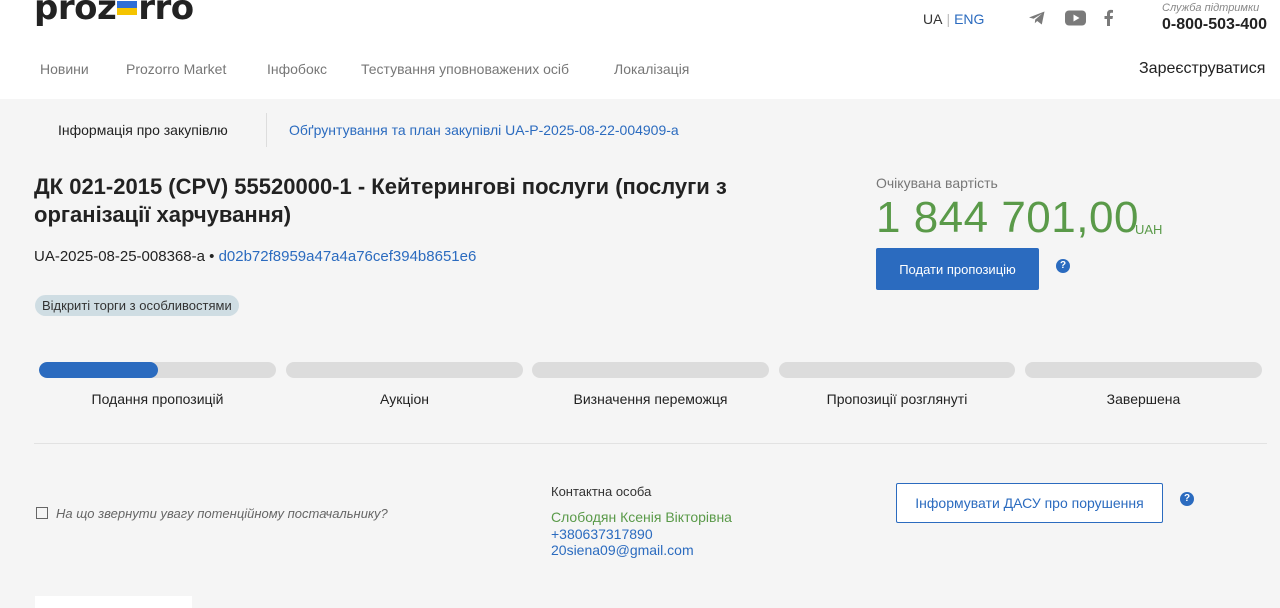 The image size is (1280, 608). I want to click on tab-tender-info: Інформація про закупівлю, so click(143, 130).